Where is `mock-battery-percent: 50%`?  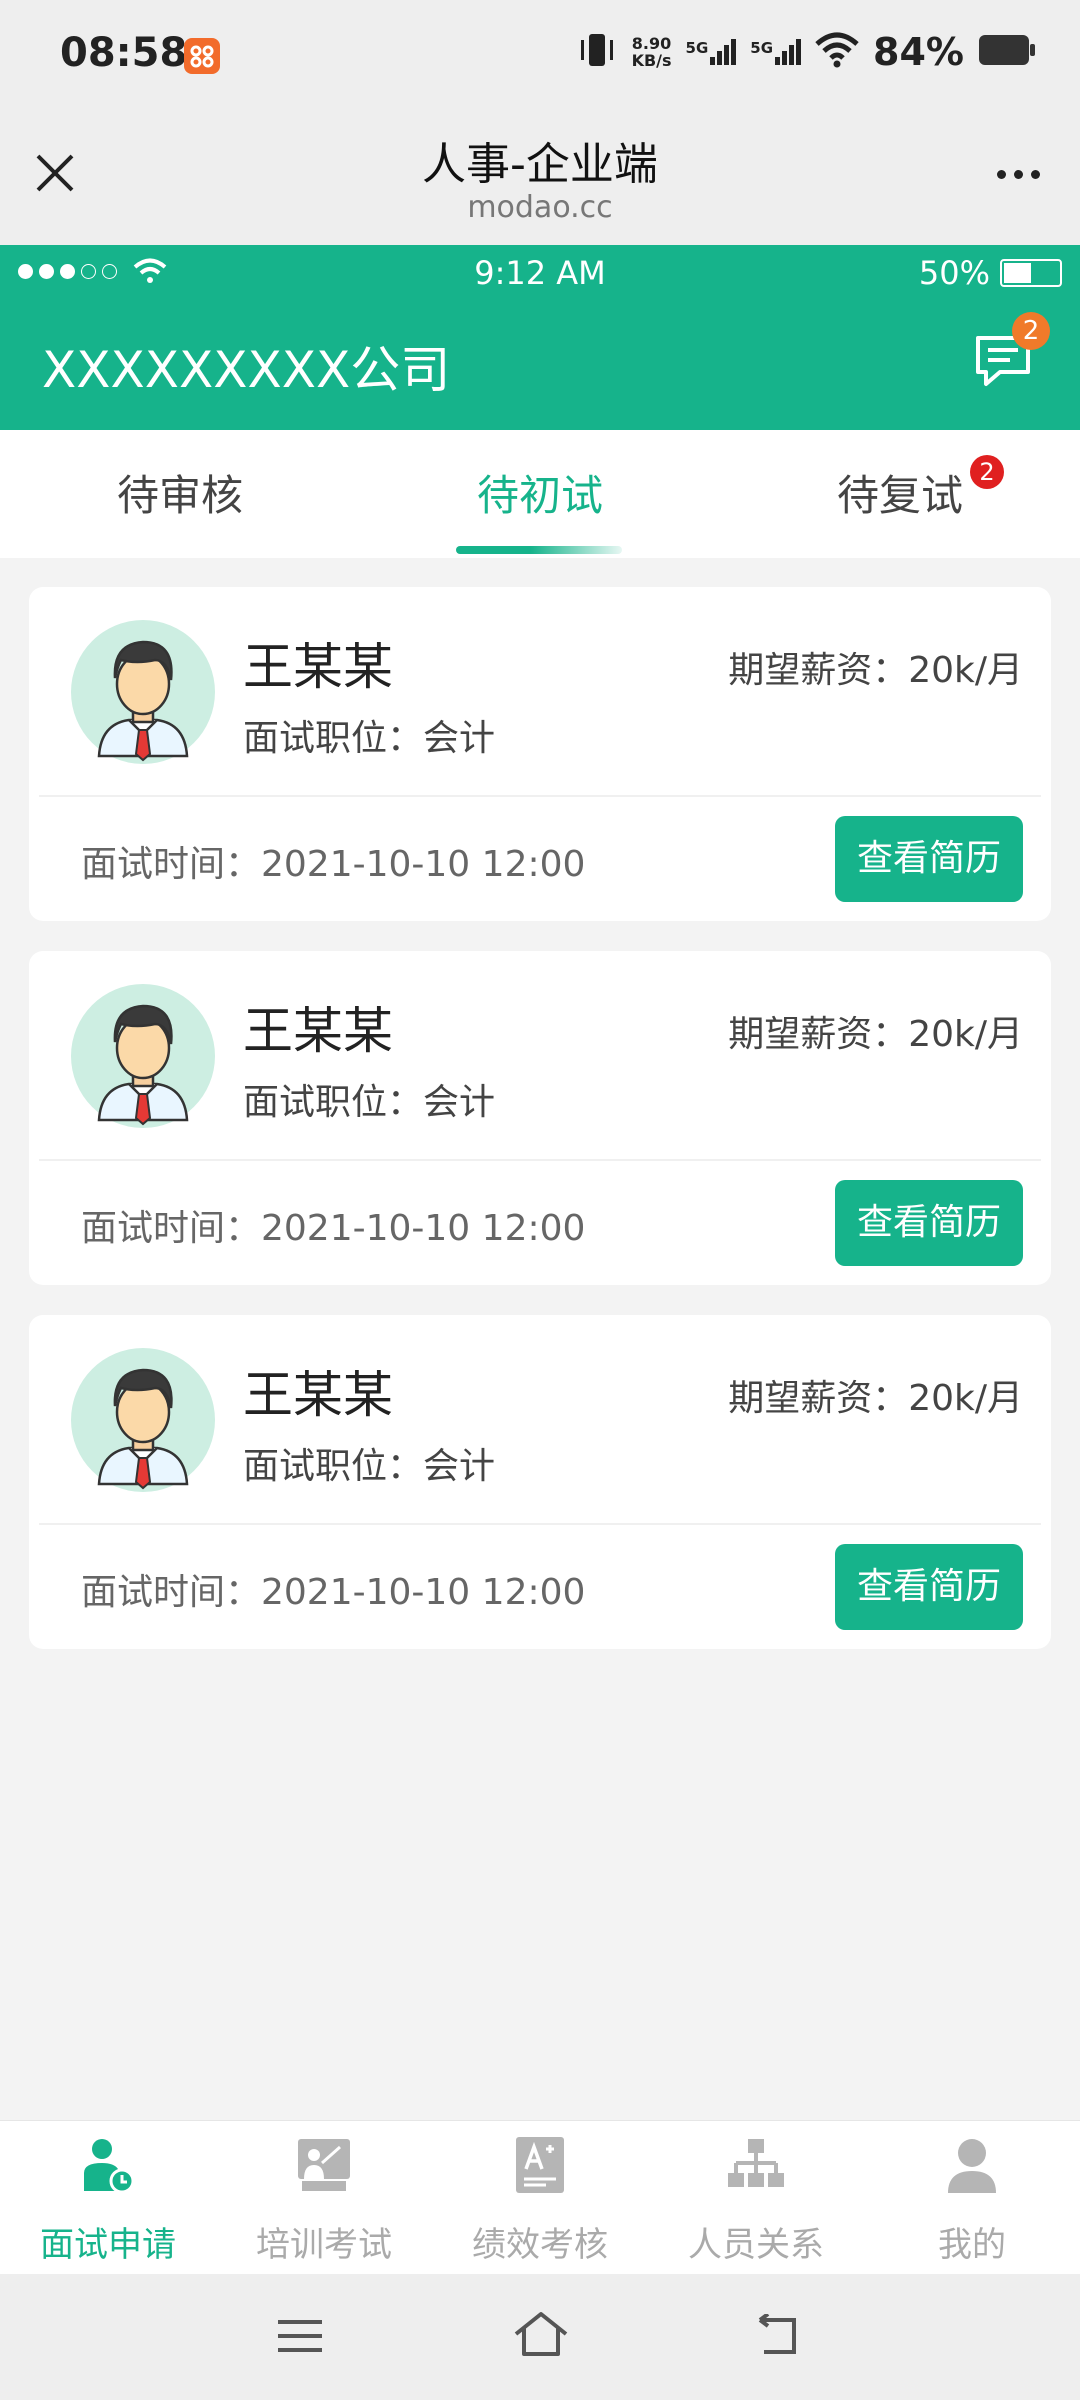 mock-battery-percent: 50% is located at coordinates (954, 273).